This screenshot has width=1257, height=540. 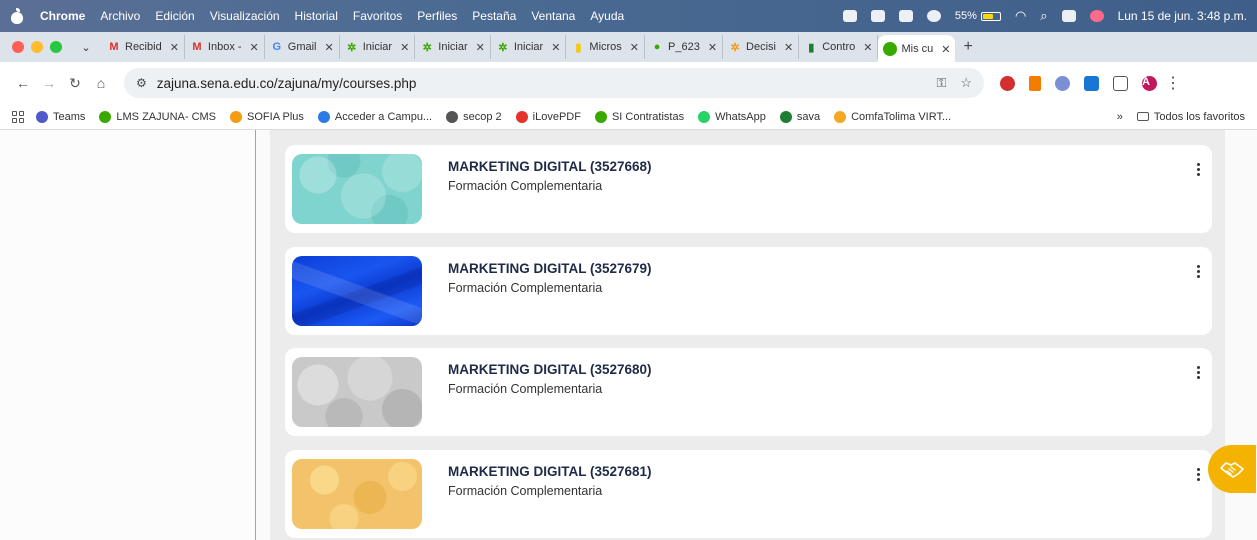 I want to click on wifi-icon: ◠, so click(x=1020, y=16).